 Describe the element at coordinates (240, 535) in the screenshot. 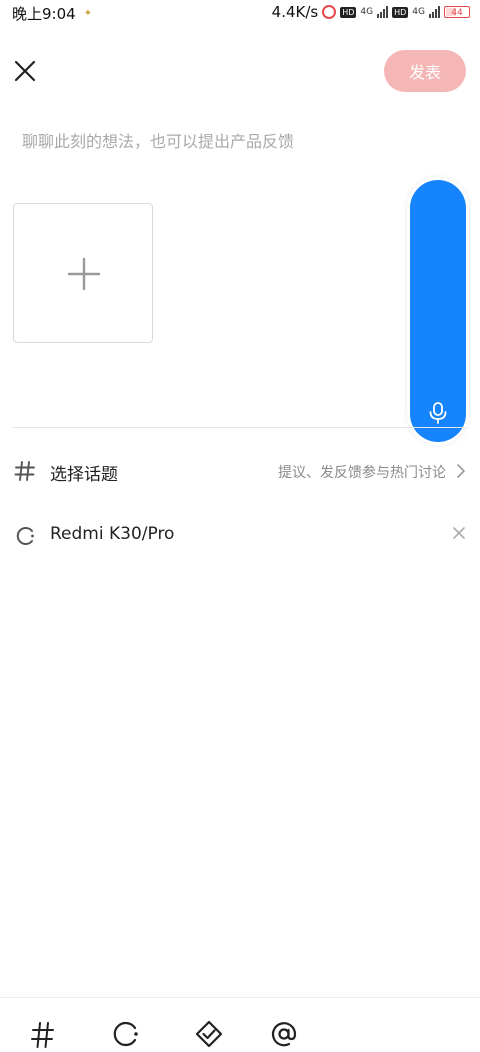

I see `device-row: Redmi K30/Pro` at that location.